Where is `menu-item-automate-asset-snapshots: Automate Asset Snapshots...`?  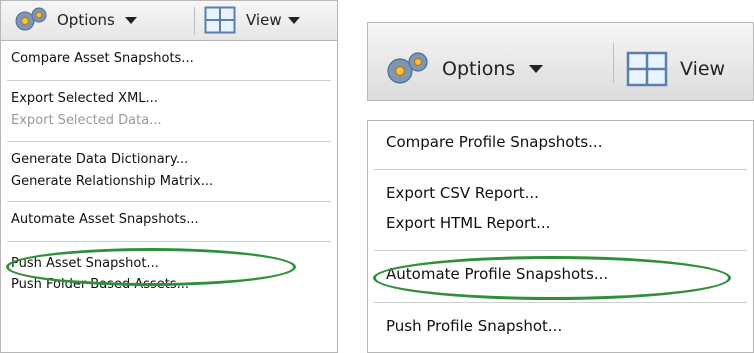
menu-item-automate-asset-snapshots: Automate Asset Snapshots... is located at coordinates (105, 219).